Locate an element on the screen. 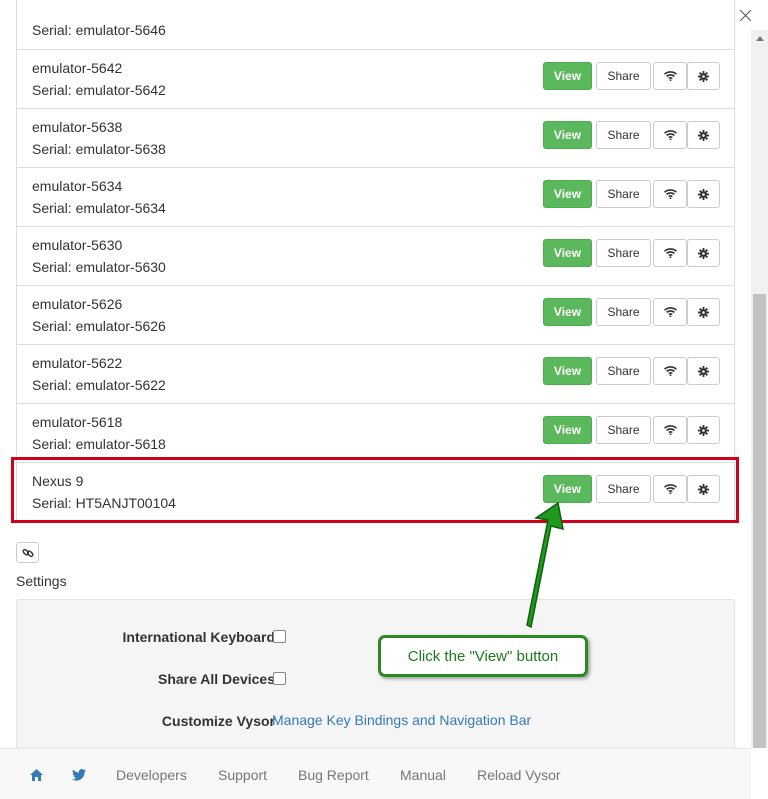 The height and width of the screenshot is (799, 768). device-name: Nexus 9 is located at coordinates (58, 481).